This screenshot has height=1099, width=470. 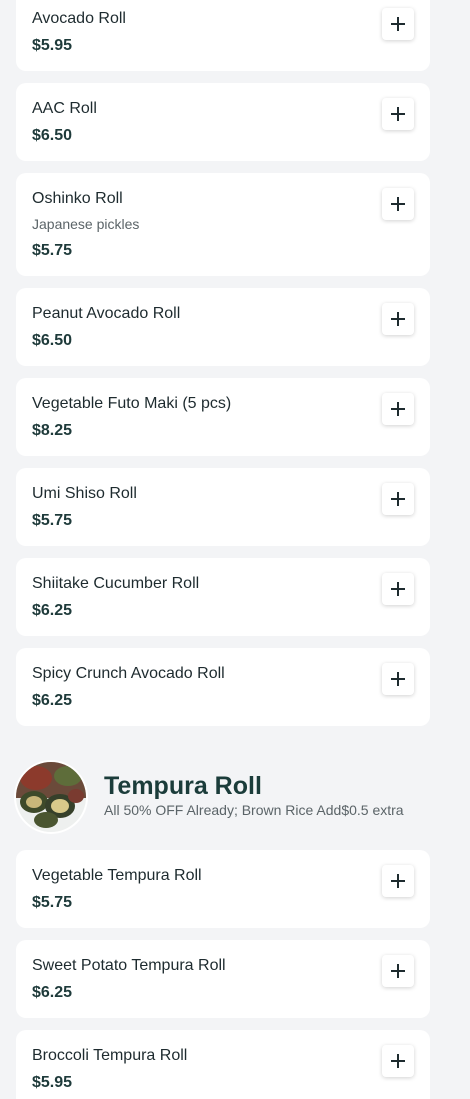 What do you see at coordinates (64, 108) in the screenshot?
I see `item-name: AAC Roll` at bounding box center [64, 108].